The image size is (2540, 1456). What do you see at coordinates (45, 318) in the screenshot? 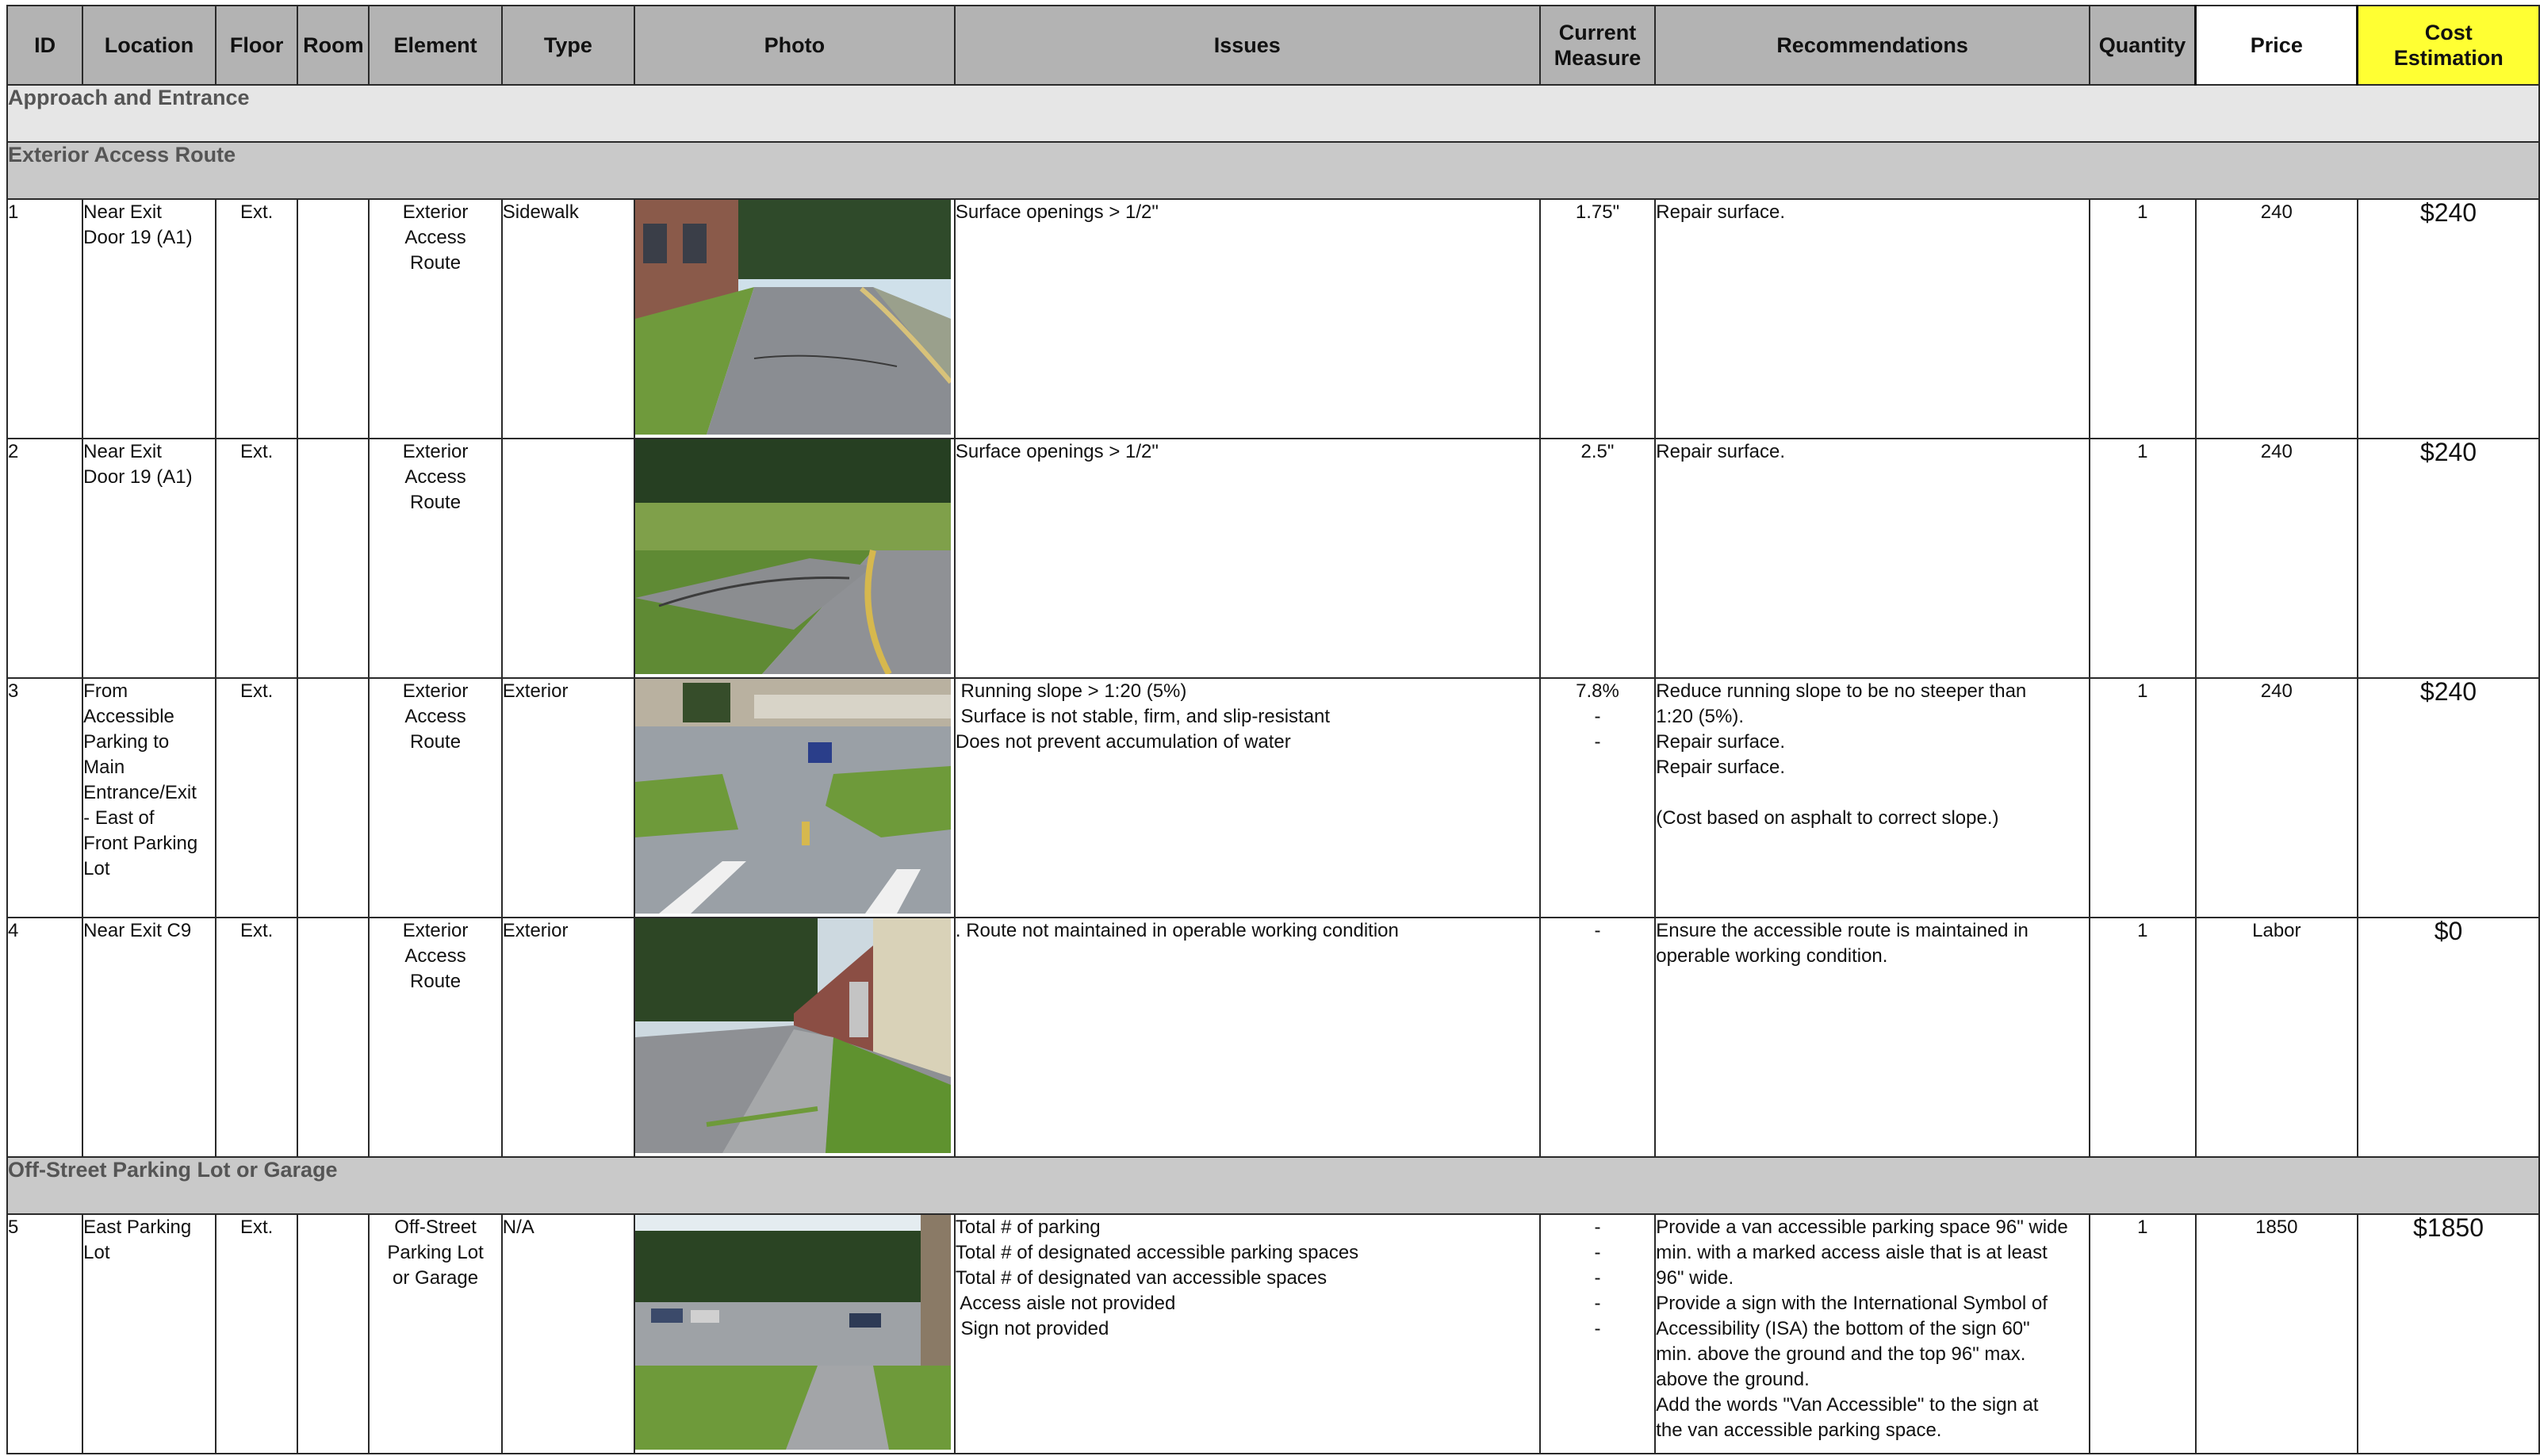
I see `cell-id: 1` at bounding box center [45, 318].